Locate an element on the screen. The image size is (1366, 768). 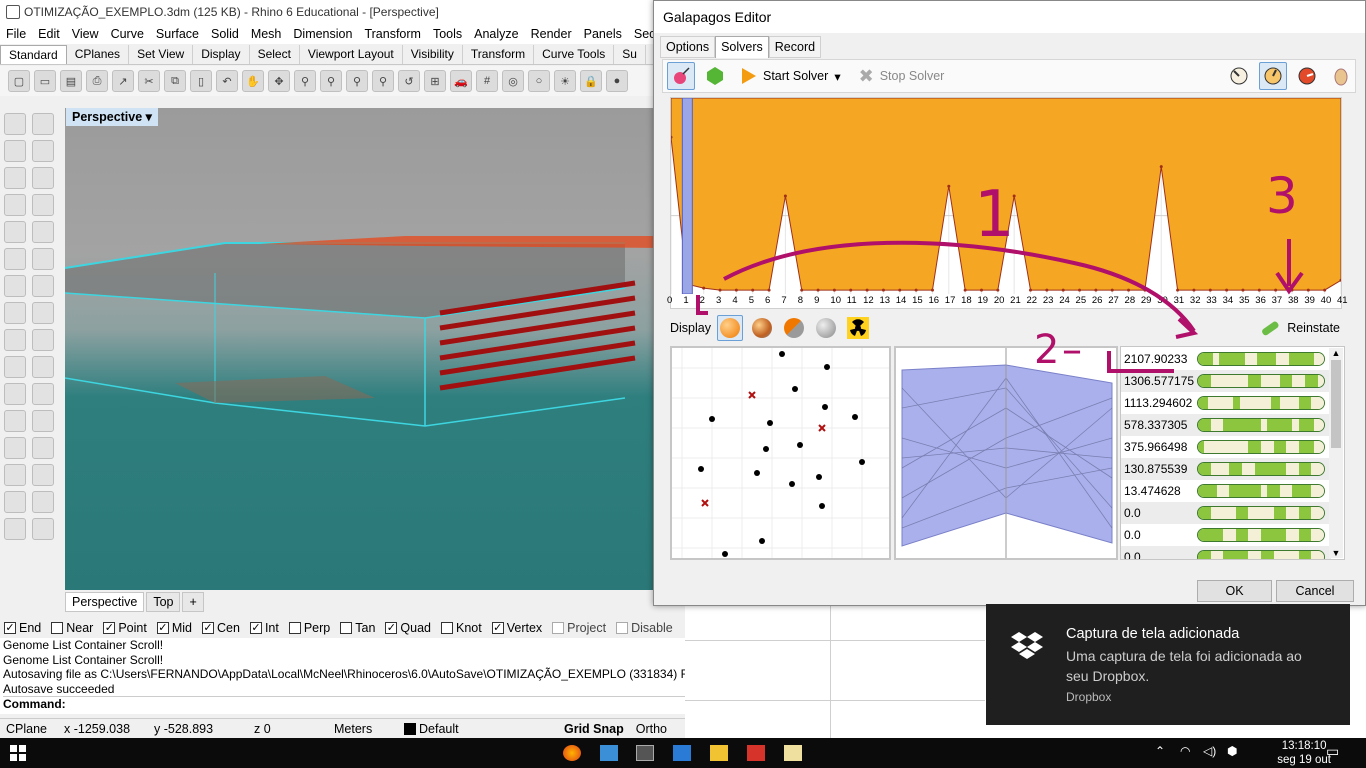
car-icon: 🚗 is located at coordinates (461, 81).